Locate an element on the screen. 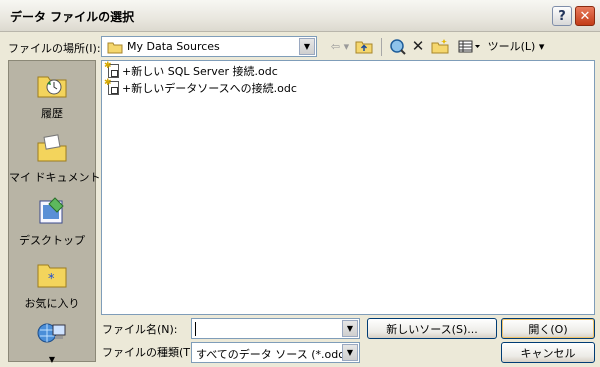 This screenshot has height=367, width=600. look-in-label: ファイルの場所(I): is located at coordinates (54, 48).